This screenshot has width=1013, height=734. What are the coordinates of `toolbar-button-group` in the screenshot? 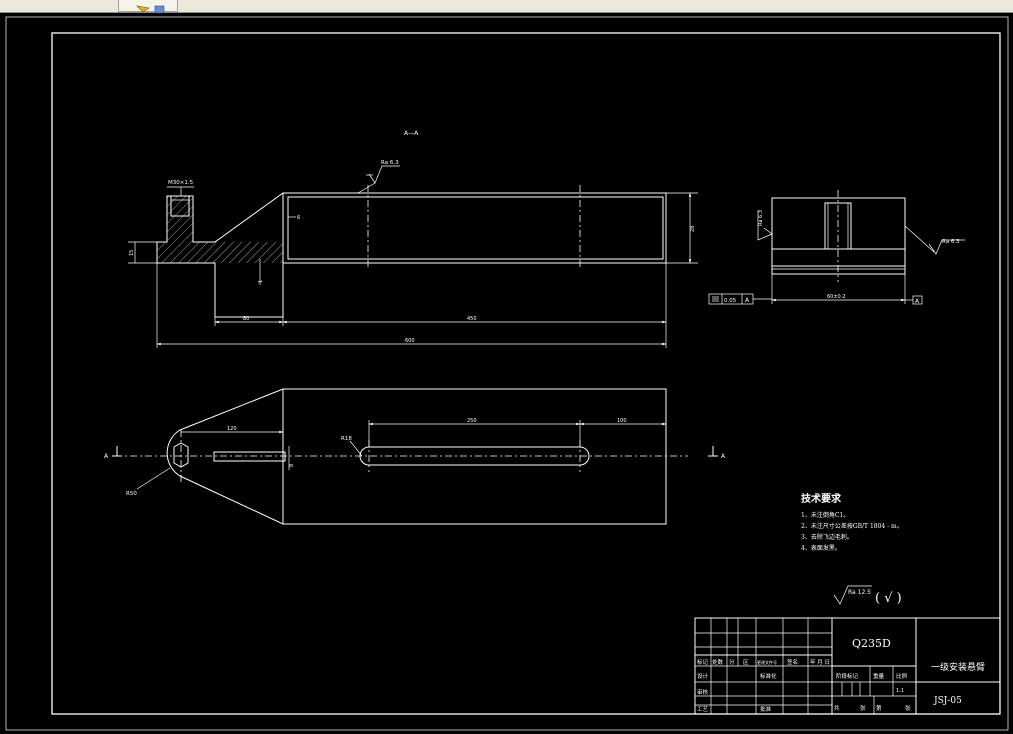 It's located at (148, 7).